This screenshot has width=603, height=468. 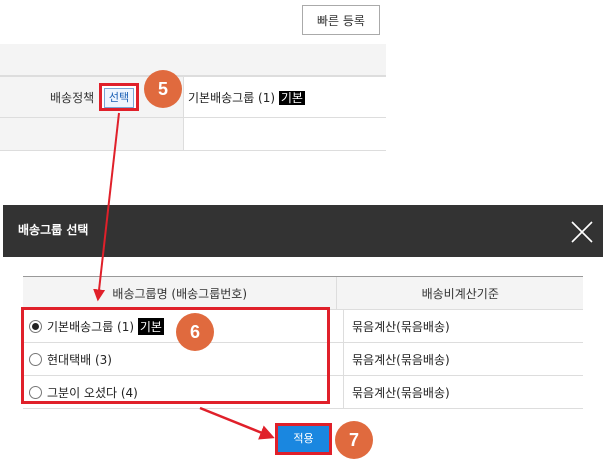 What do you see at coordinates (106, 207) in the screenshot?
I see `arrow-to-options` at bounding box center [106, 207].